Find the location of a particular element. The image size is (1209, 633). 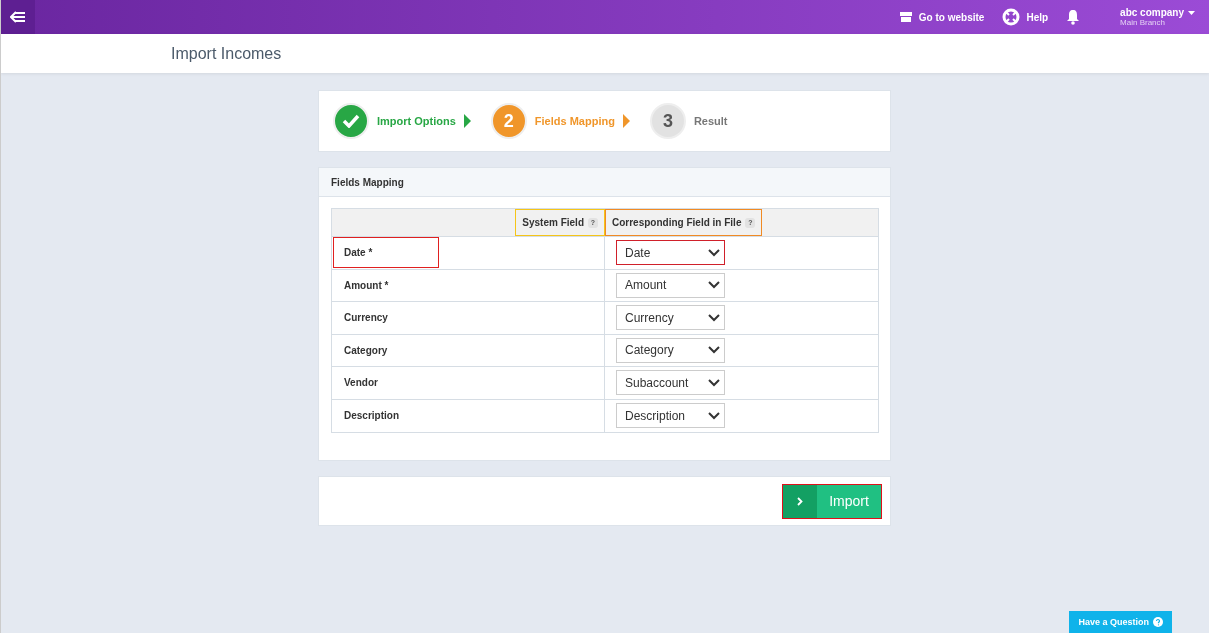

notification-bell-icon is located at coordinates (1073, 17).